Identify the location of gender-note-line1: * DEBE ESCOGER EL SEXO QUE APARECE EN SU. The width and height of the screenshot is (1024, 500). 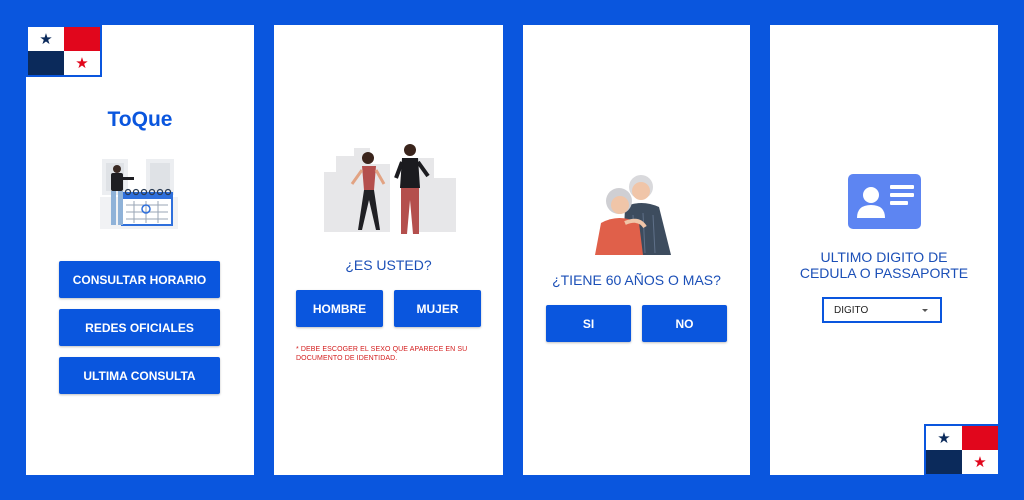
(382, 349).